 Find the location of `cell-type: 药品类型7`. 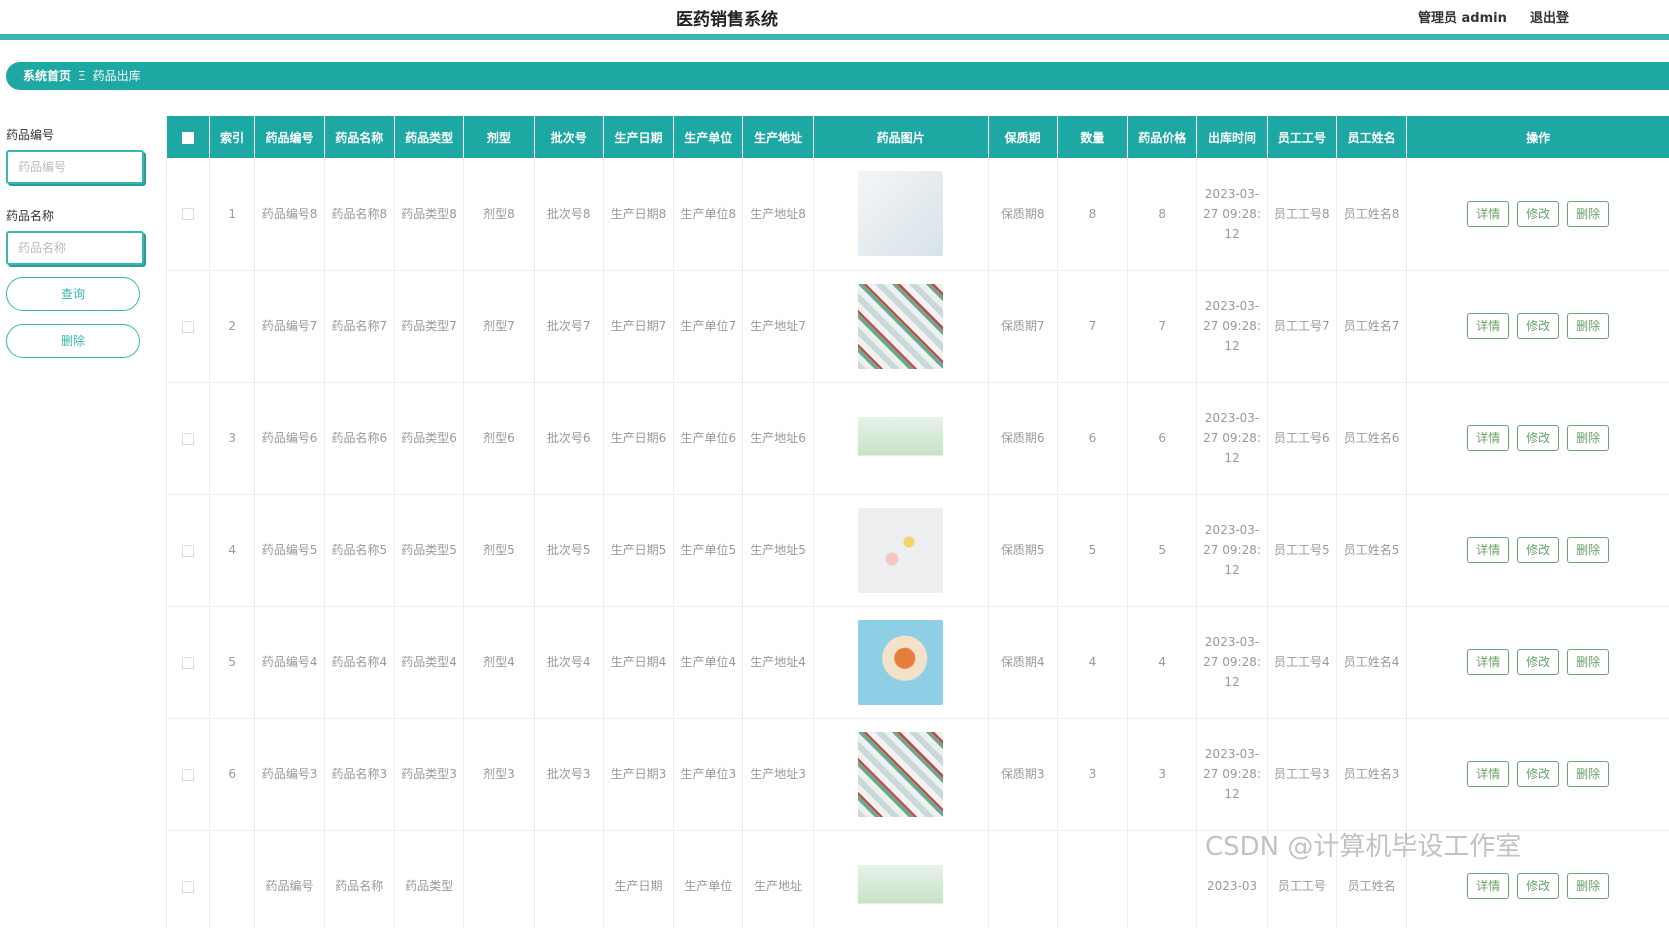

cell-type: 药品类型7 is located at coordinates (429, 326).